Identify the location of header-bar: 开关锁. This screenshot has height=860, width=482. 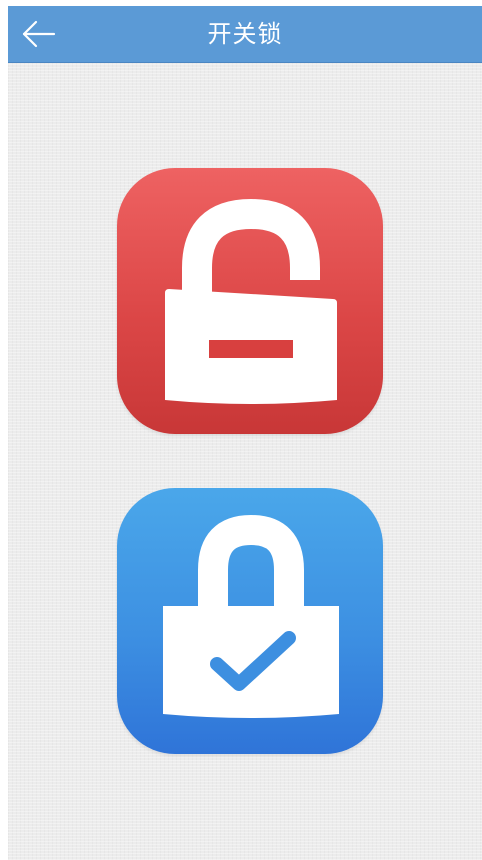
(245, 34).